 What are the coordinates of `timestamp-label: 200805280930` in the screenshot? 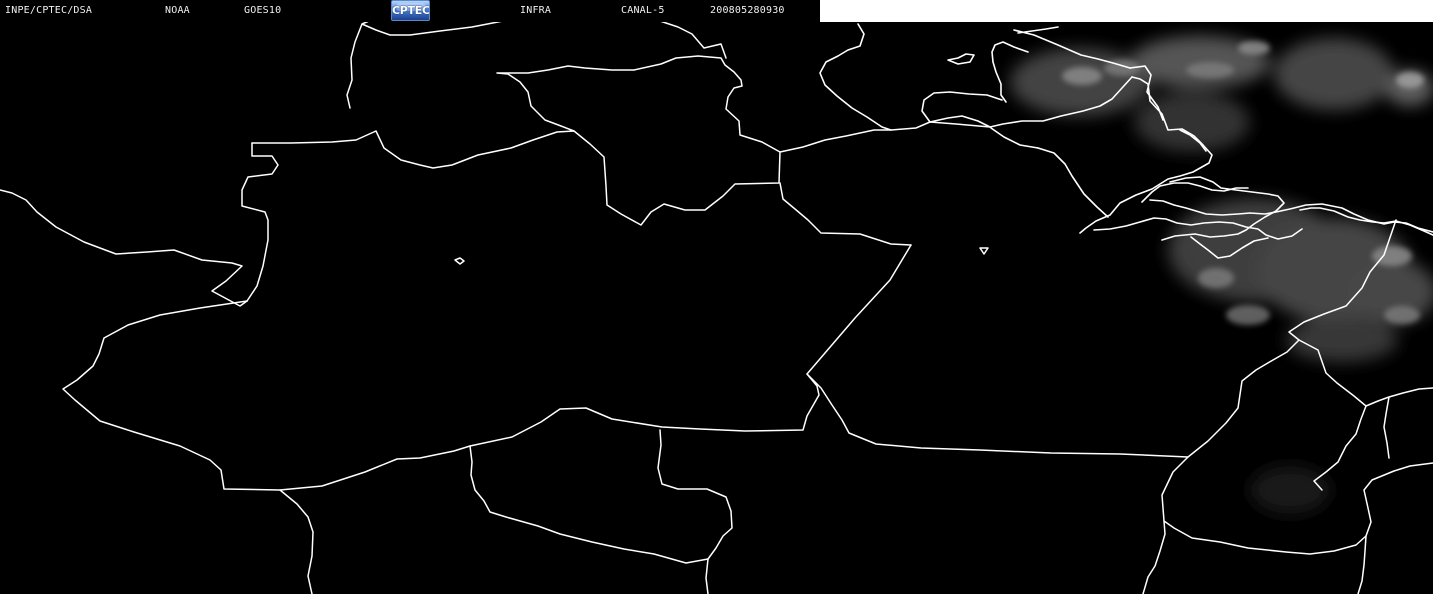 It's located at (747, 10).